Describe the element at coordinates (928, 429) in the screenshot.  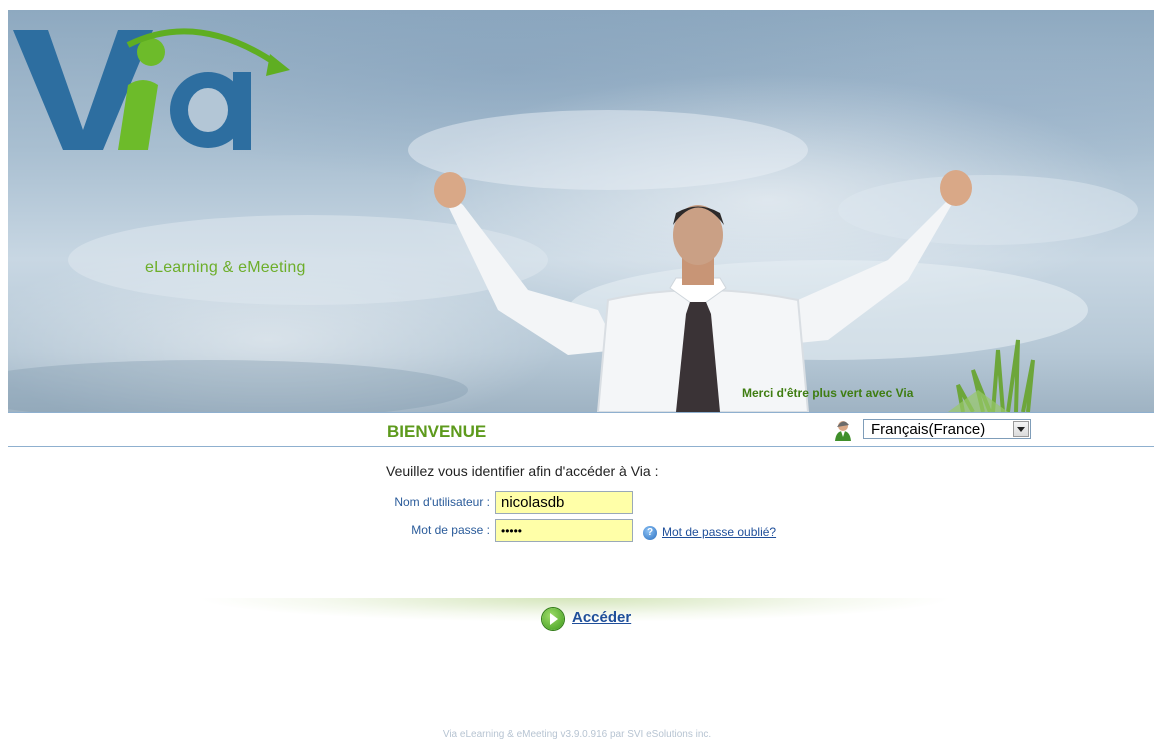
I see `language-select-value: Français(France)` at that location.